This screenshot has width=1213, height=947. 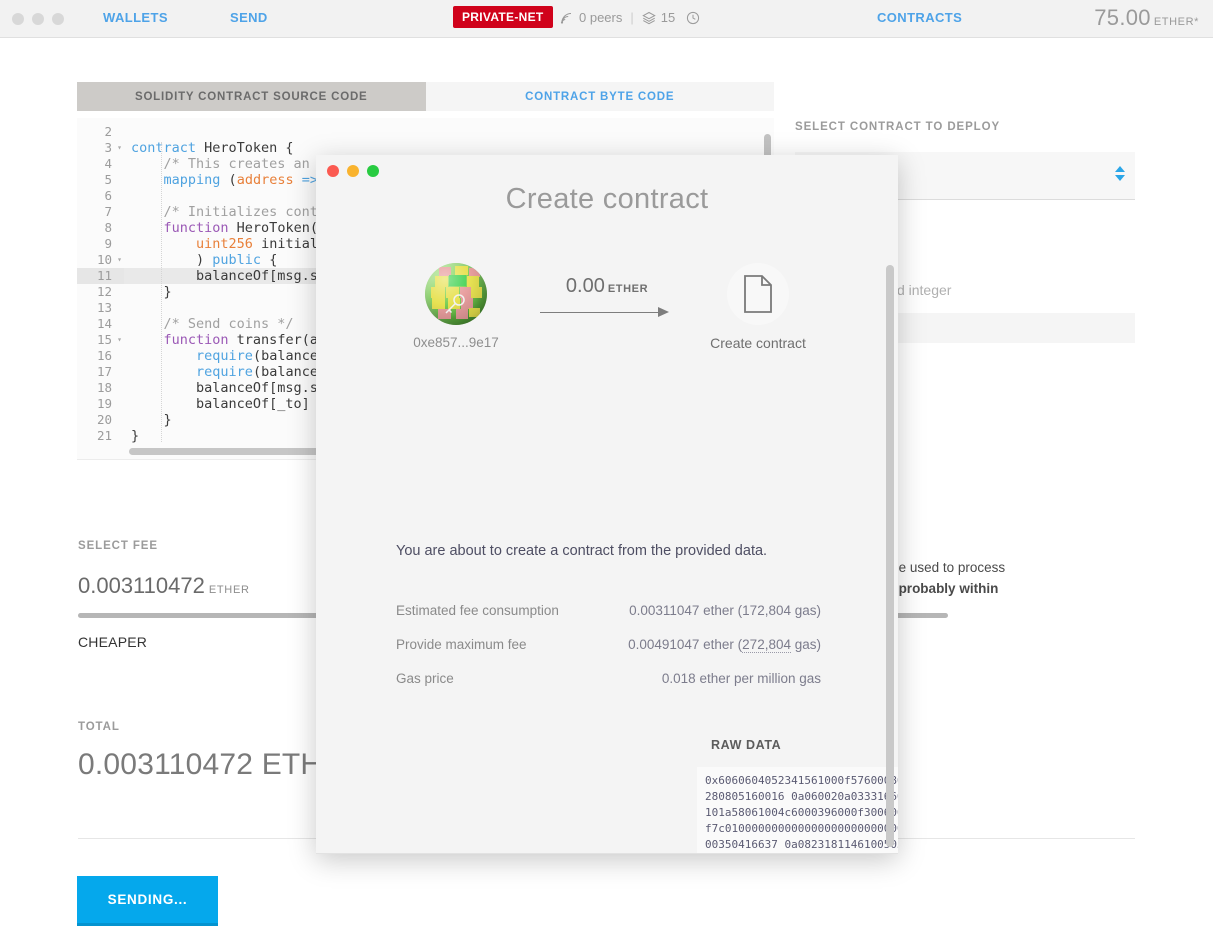 I want to click on tab-contract-bytecode: CONTRACT BYTE CODE, so click(x=599, y=96).